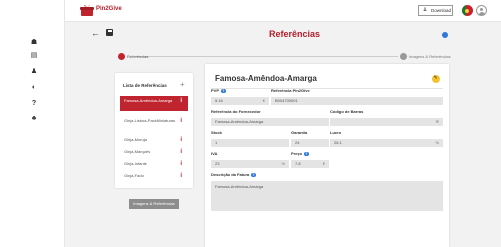  What do you see at coordinates (270, 122) in the screenshot?
I see `ref-fornecedor-field: Famosa-Amêndoa-Amarga` at bounding box center [270, 122].